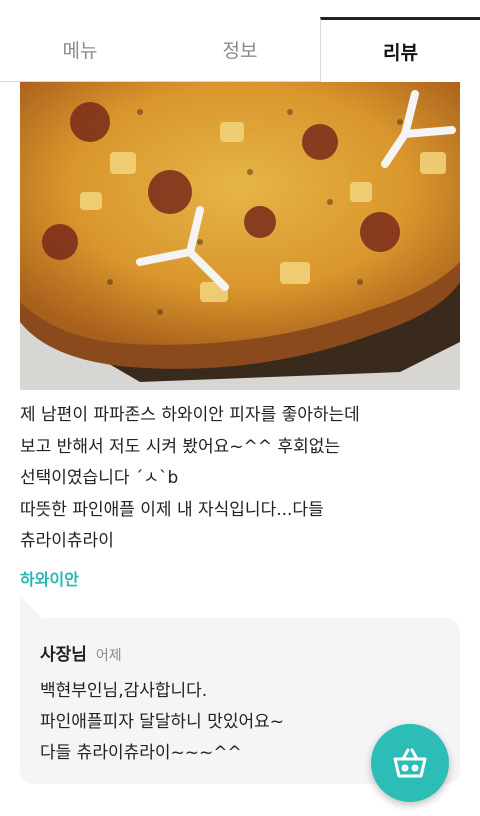  What do you see at coordinates (400, 49) in the screenshot?
I see `tab-review: 리뷰` at bounding box center [400, 49].